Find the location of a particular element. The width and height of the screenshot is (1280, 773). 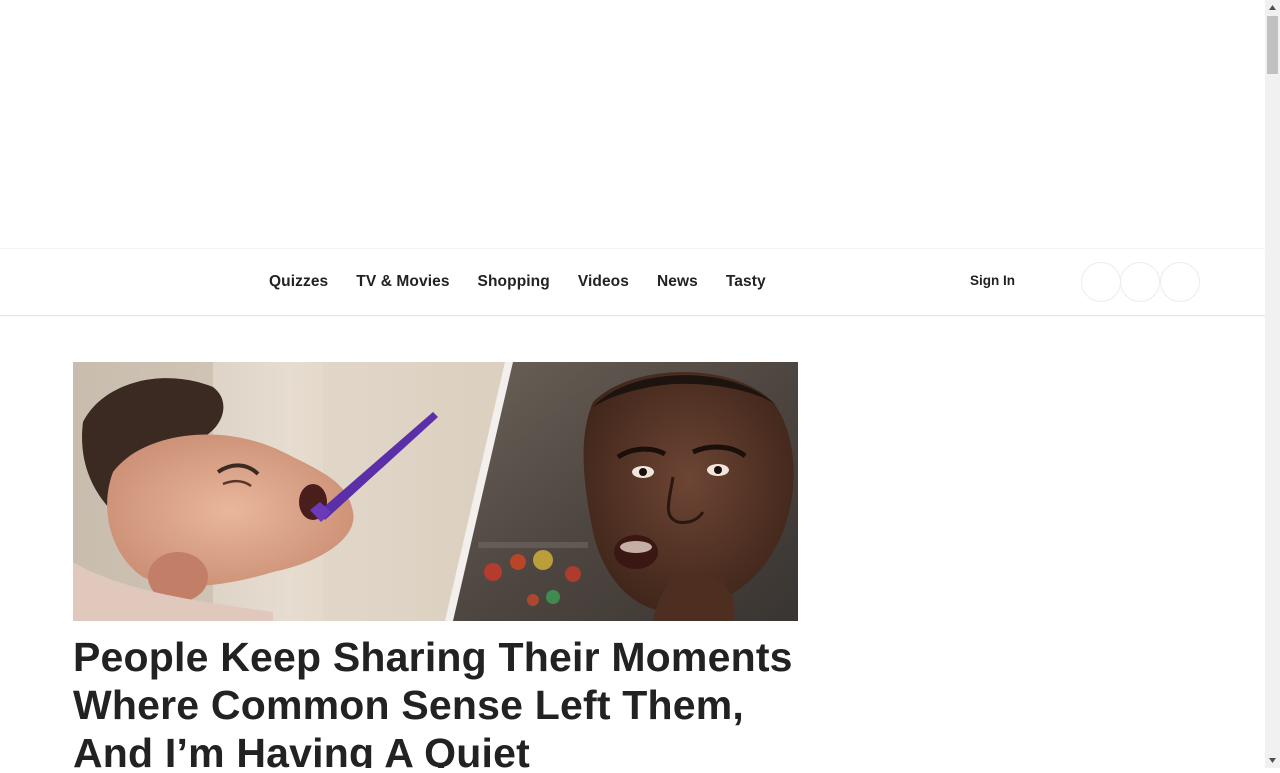

nav-item-tv-movies: TV & Movies is located at coordinates (402, 282).